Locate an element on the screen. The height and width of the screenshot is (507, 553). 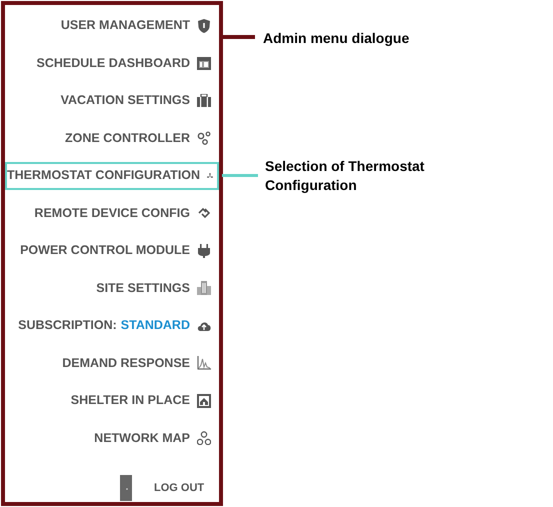
menu-item: SUBSCRIPTION: STANDARD is located at coordinates (112, 326).